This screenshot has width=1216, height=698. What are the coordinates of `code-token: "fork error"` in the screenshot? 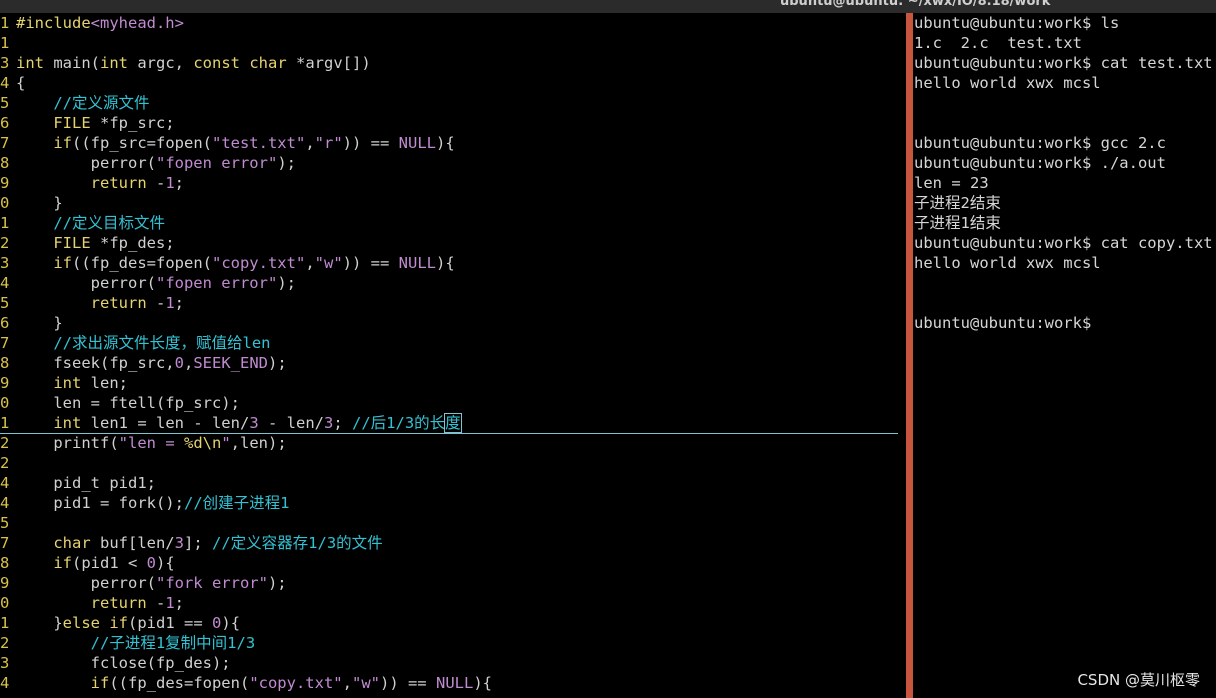 It's located at (211, 583).